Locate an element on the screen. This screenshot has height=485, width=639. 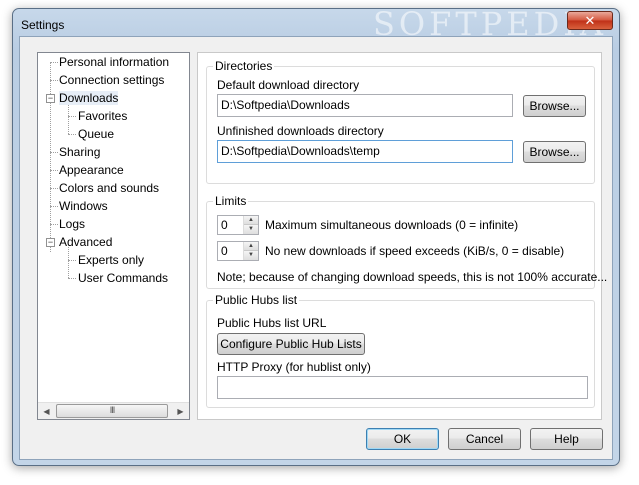
downloads-collapse-icon: − is located at coordinates (50, 98).